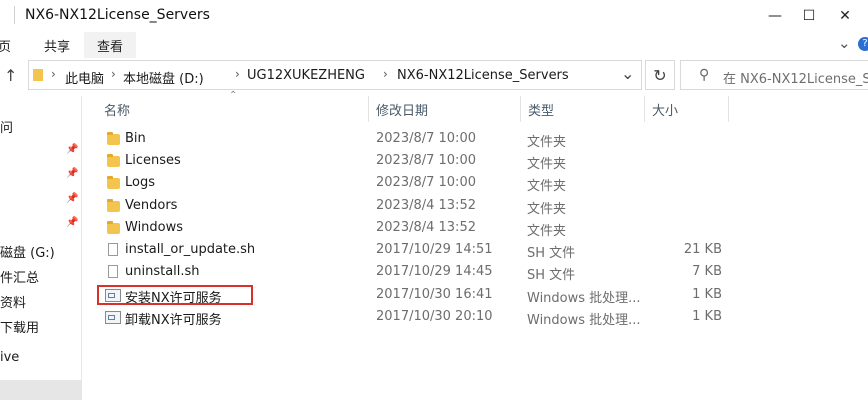  What do you see at coordinates (113, 317) in the screenshot?
I see `batch-file-icon` at bounding box center [113, 317].